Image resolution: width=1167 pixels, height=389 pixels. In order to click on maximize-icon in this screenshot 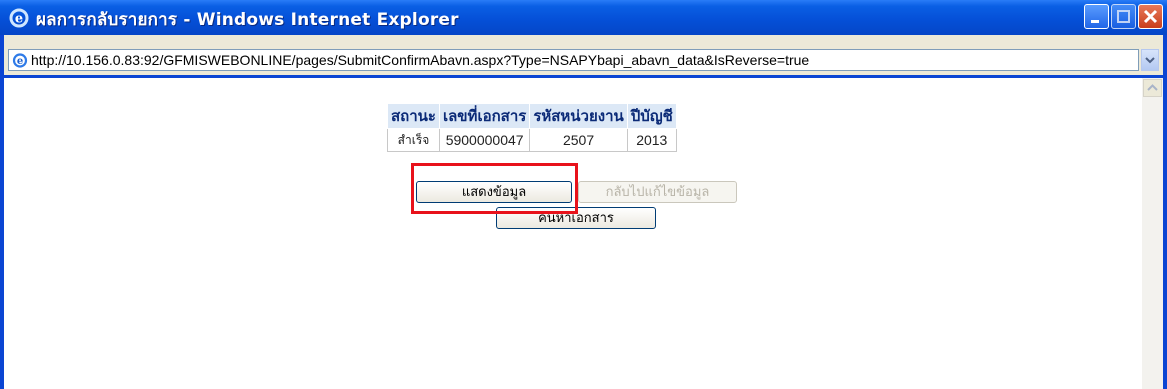, I will do `click(1123, 16)`.